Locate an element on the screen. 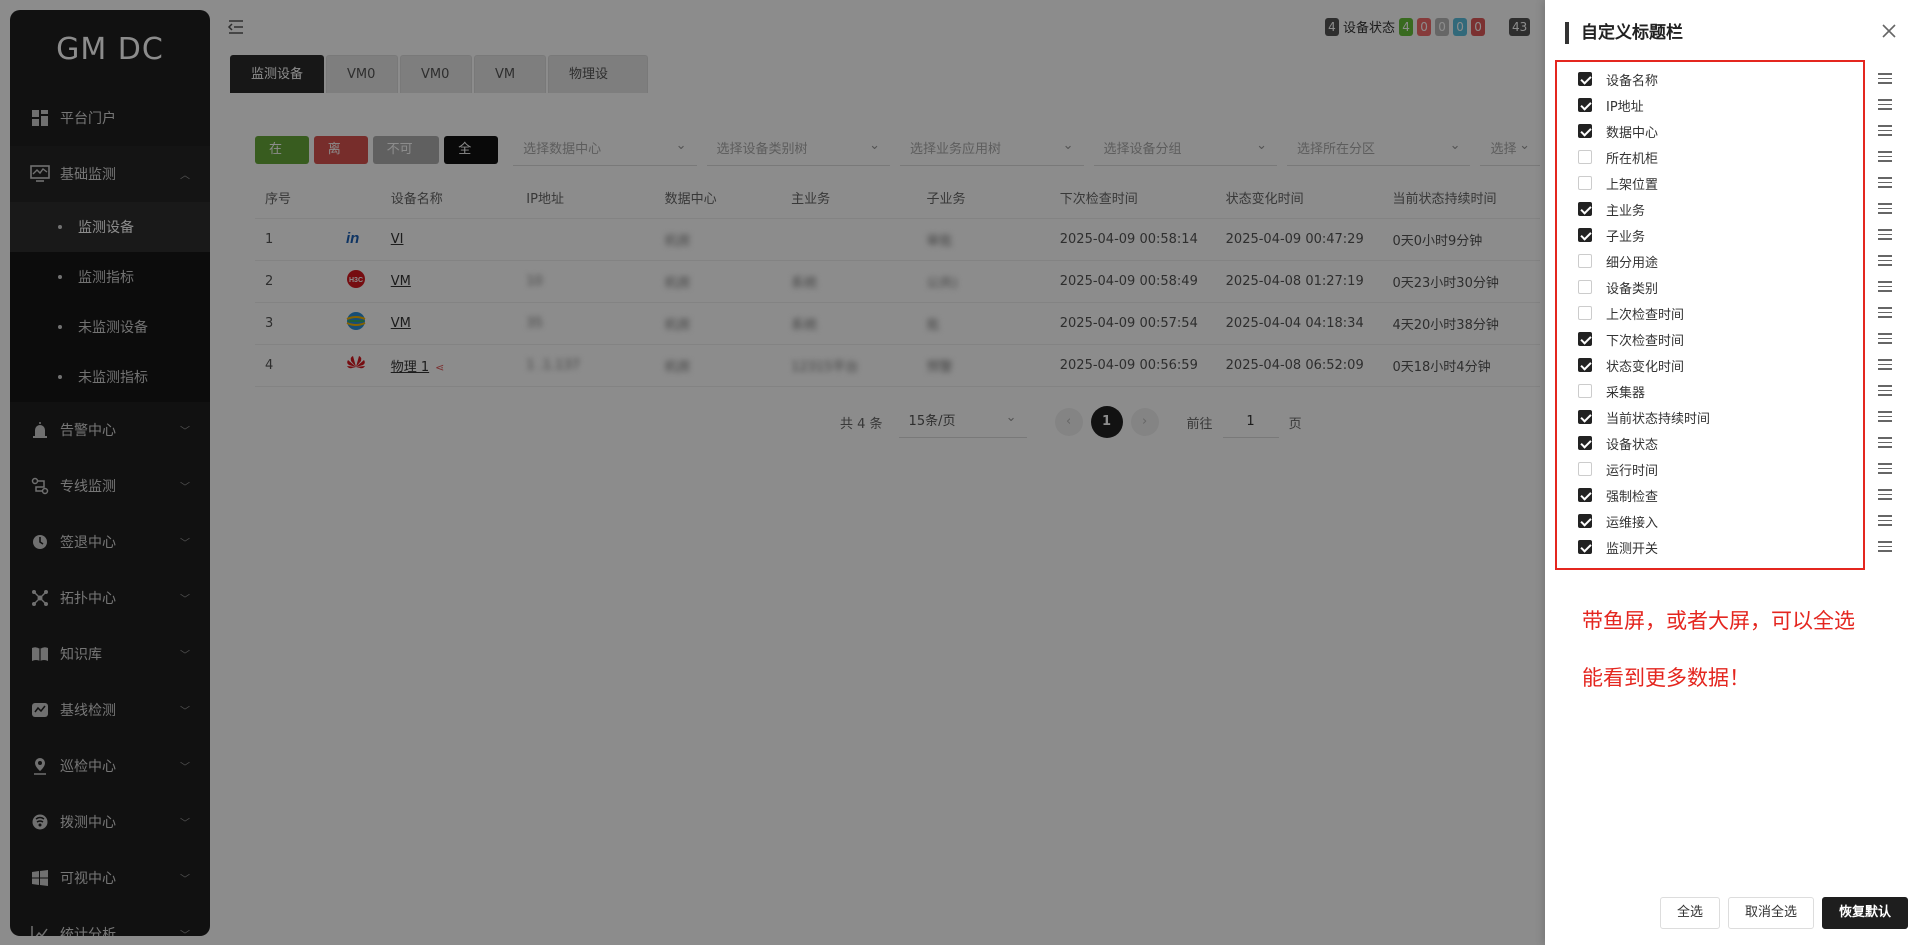 The width and height of the screenshot is (1920, 945). column-option-label: 监测开关 is located at coordinates (1632, 549).